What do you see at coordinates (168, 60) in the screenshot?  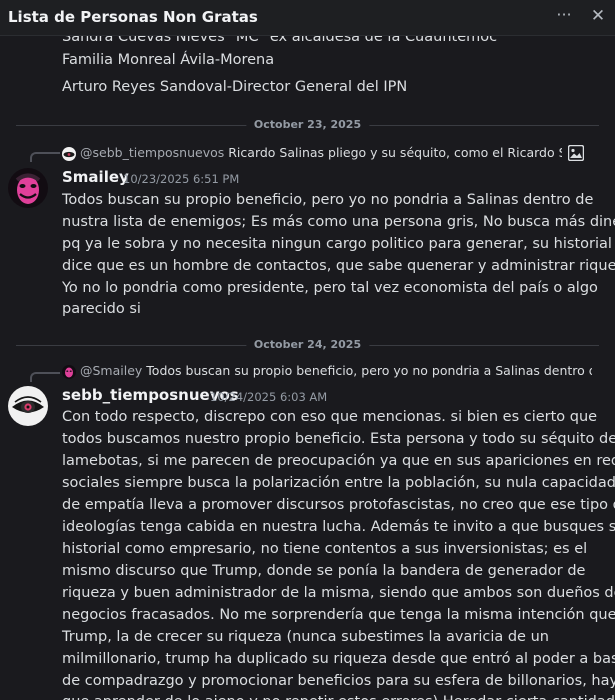 I see `previous-message-line: Familia Monreal Ávila-Morena` at bounding box center [168, 60].